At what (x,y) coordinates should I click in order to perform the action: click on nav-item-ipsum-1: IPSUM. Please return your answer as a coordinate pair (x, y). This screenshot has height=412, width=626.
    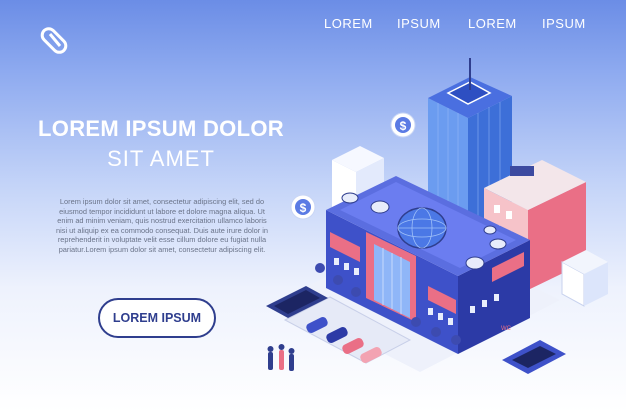
    Looking at the image, I should click on (419, 23).